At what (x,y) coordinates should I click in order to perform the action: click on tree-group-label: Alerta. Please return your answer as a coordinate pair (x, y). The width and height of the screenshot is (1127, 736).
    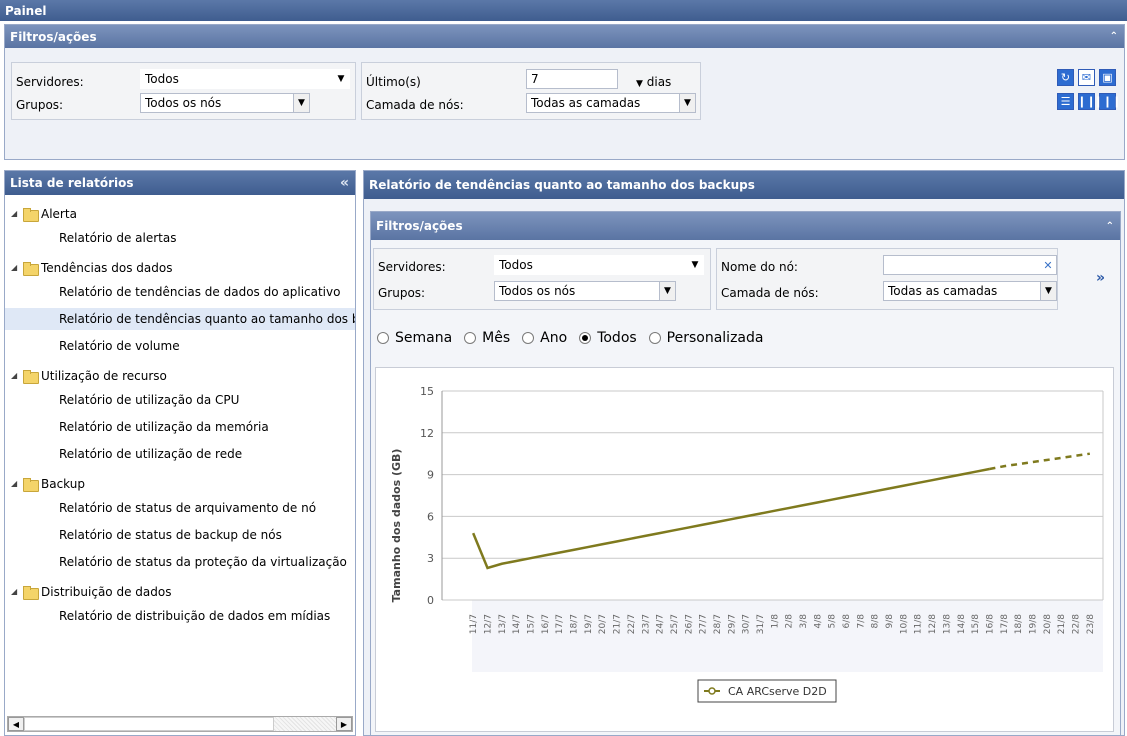
    Looking at the image, I should click on (59, 214).